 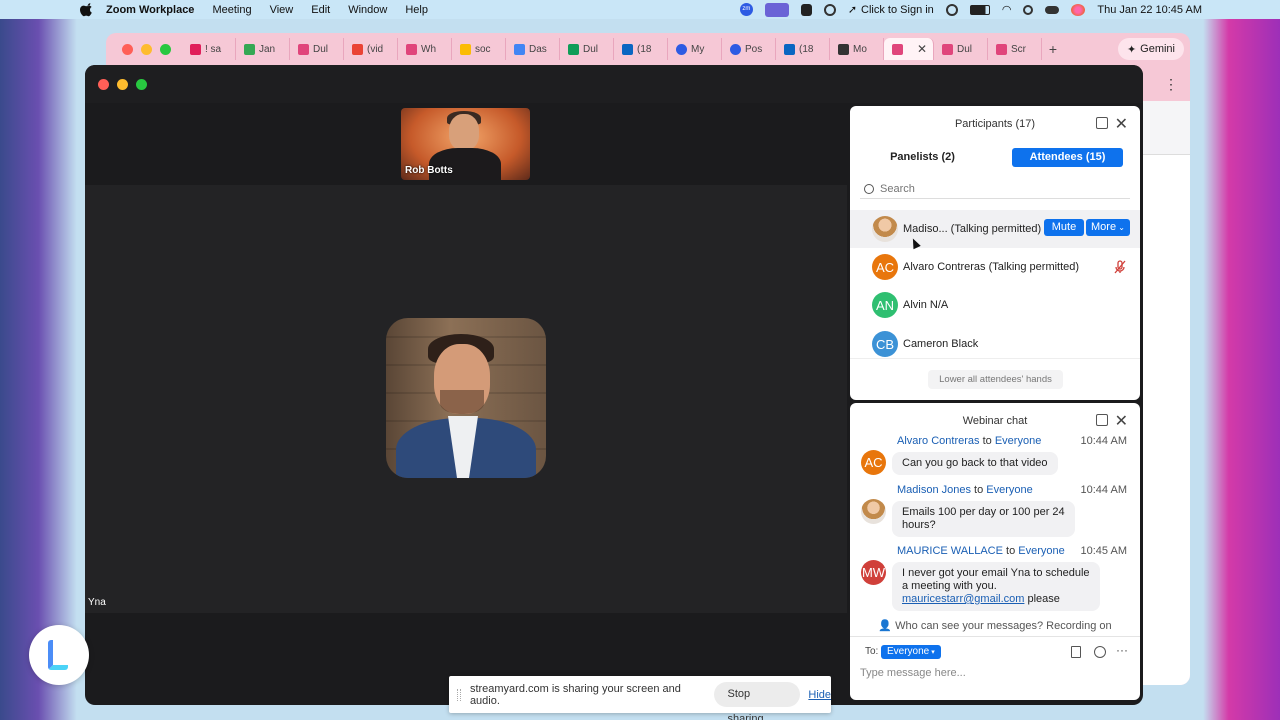 I want to click on chat-message-input, so click(x=990, y=673).